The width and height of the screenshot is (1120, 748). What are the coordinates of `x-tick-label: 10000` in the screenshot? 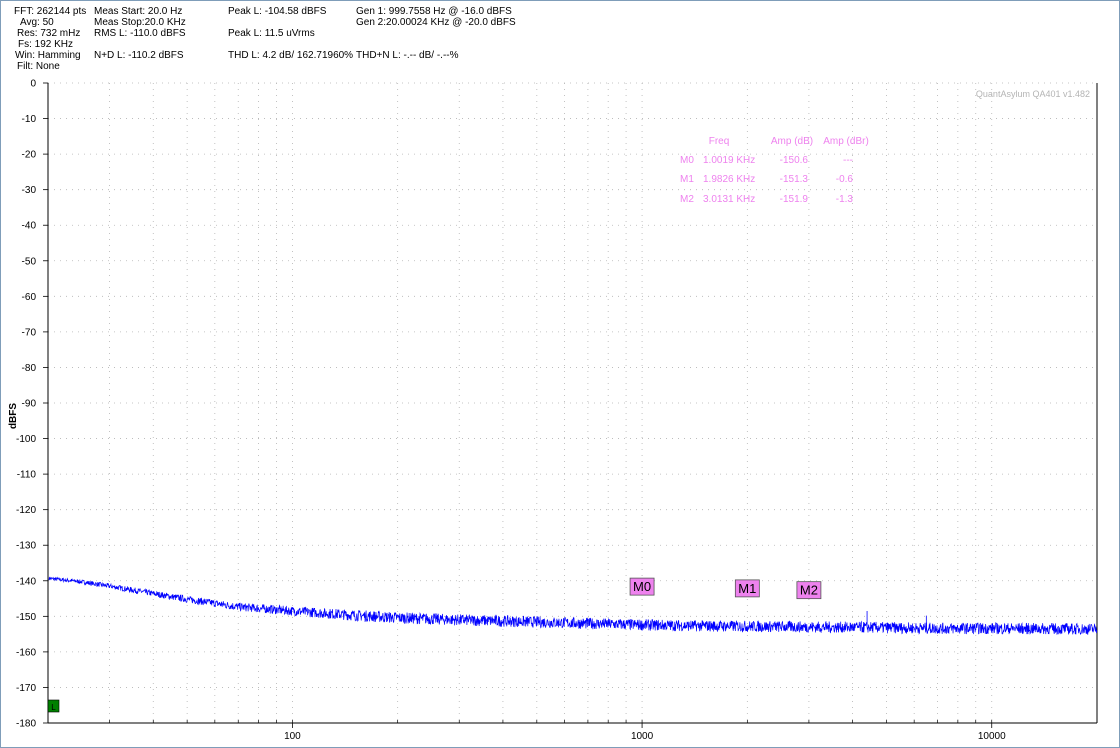 It's located at (992, 736).